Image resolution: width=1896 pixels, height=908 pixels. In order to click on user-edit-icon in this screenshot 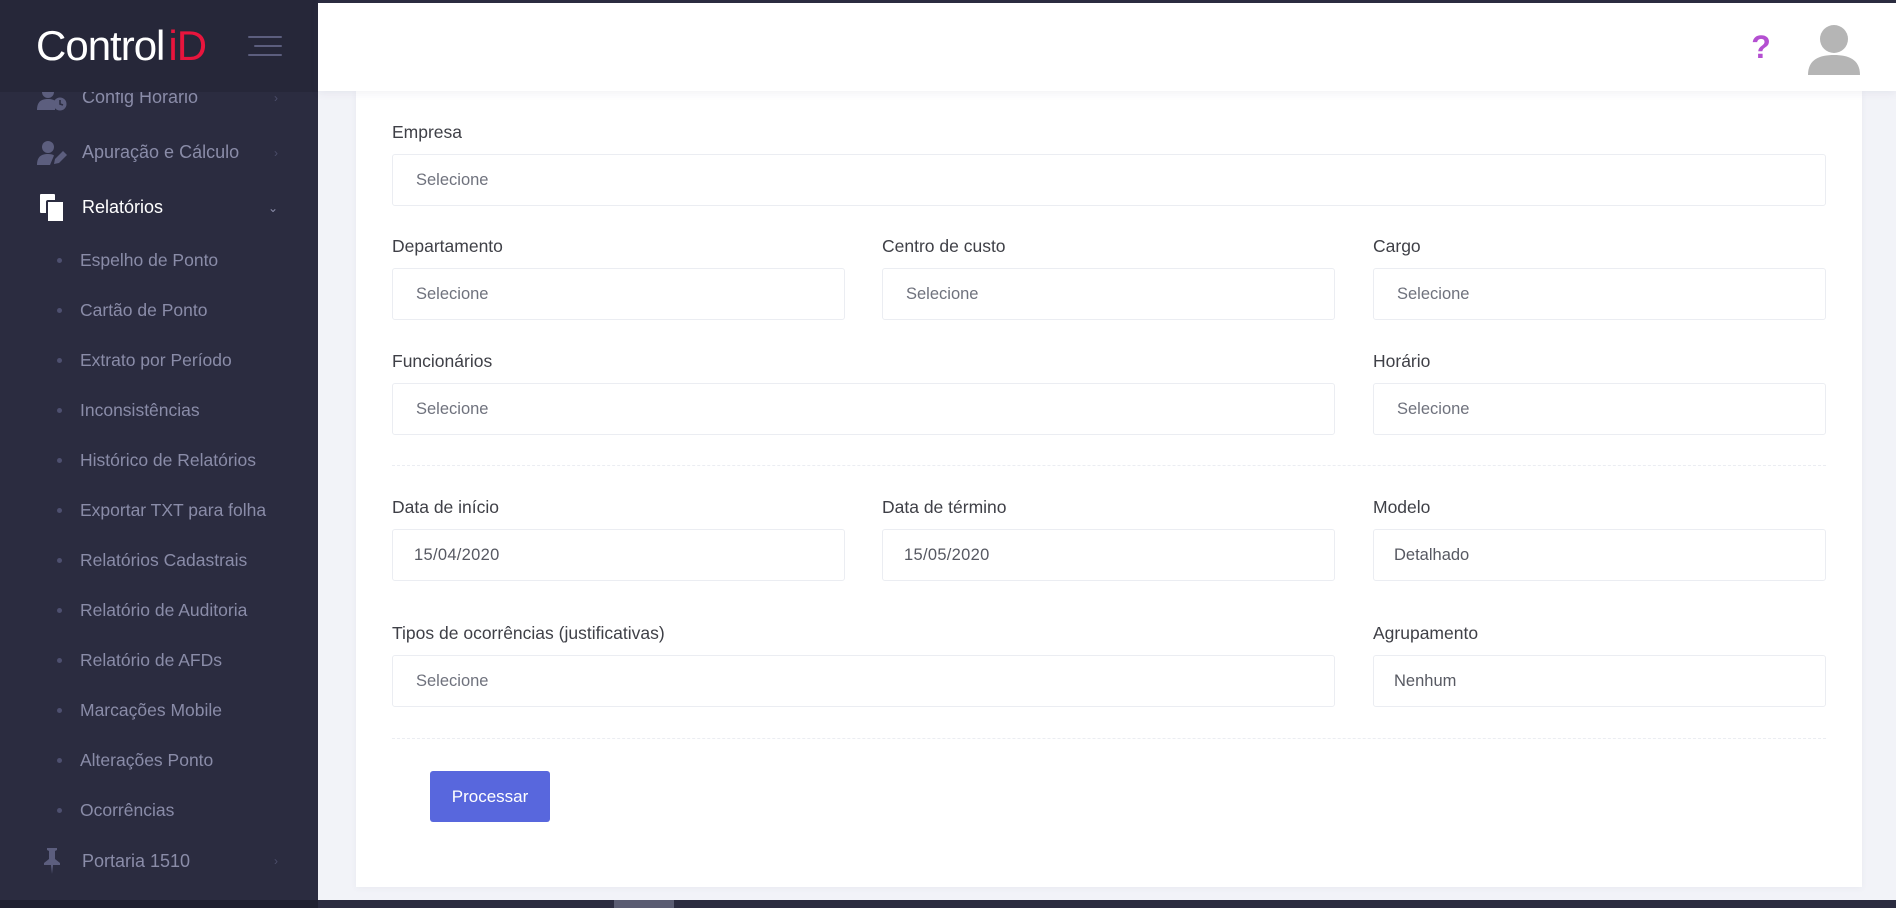, I will do `click(52, 153)`.